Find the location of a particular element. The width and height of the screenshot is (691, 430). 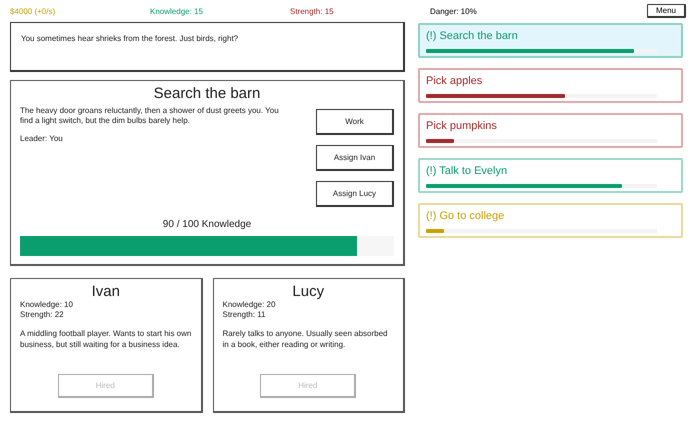

strength-stat: Strength: 11 is located at coordinates (244, 315).